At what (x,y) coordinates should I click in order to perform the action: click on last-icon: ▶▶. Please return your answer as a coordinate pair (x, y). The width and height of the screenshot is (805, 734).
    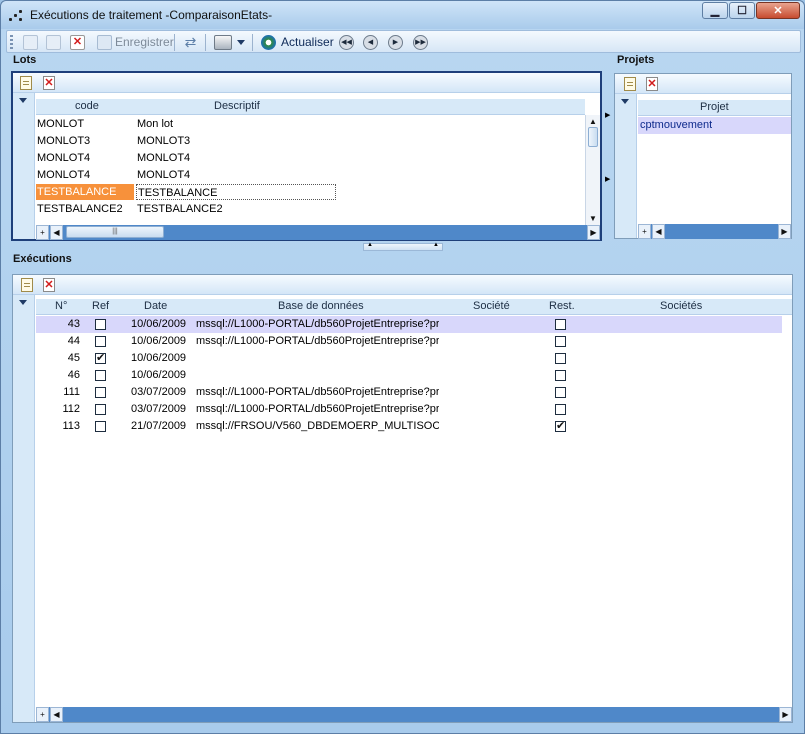
    Looking at the image, I should click on (420, 42).